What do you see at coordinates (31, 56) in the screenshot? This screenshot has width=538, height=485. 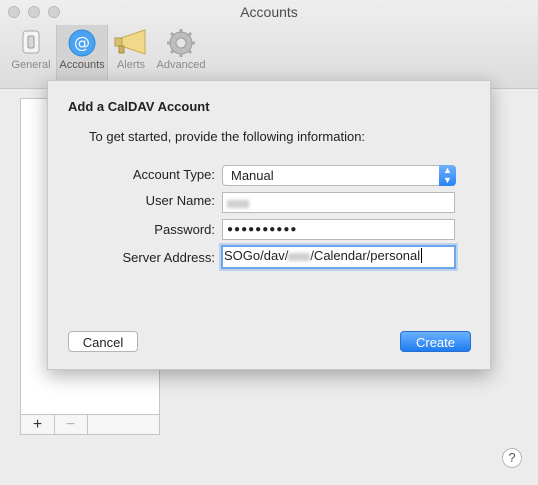 I see `toolbar-general: General` at bounding box center [31, 56].